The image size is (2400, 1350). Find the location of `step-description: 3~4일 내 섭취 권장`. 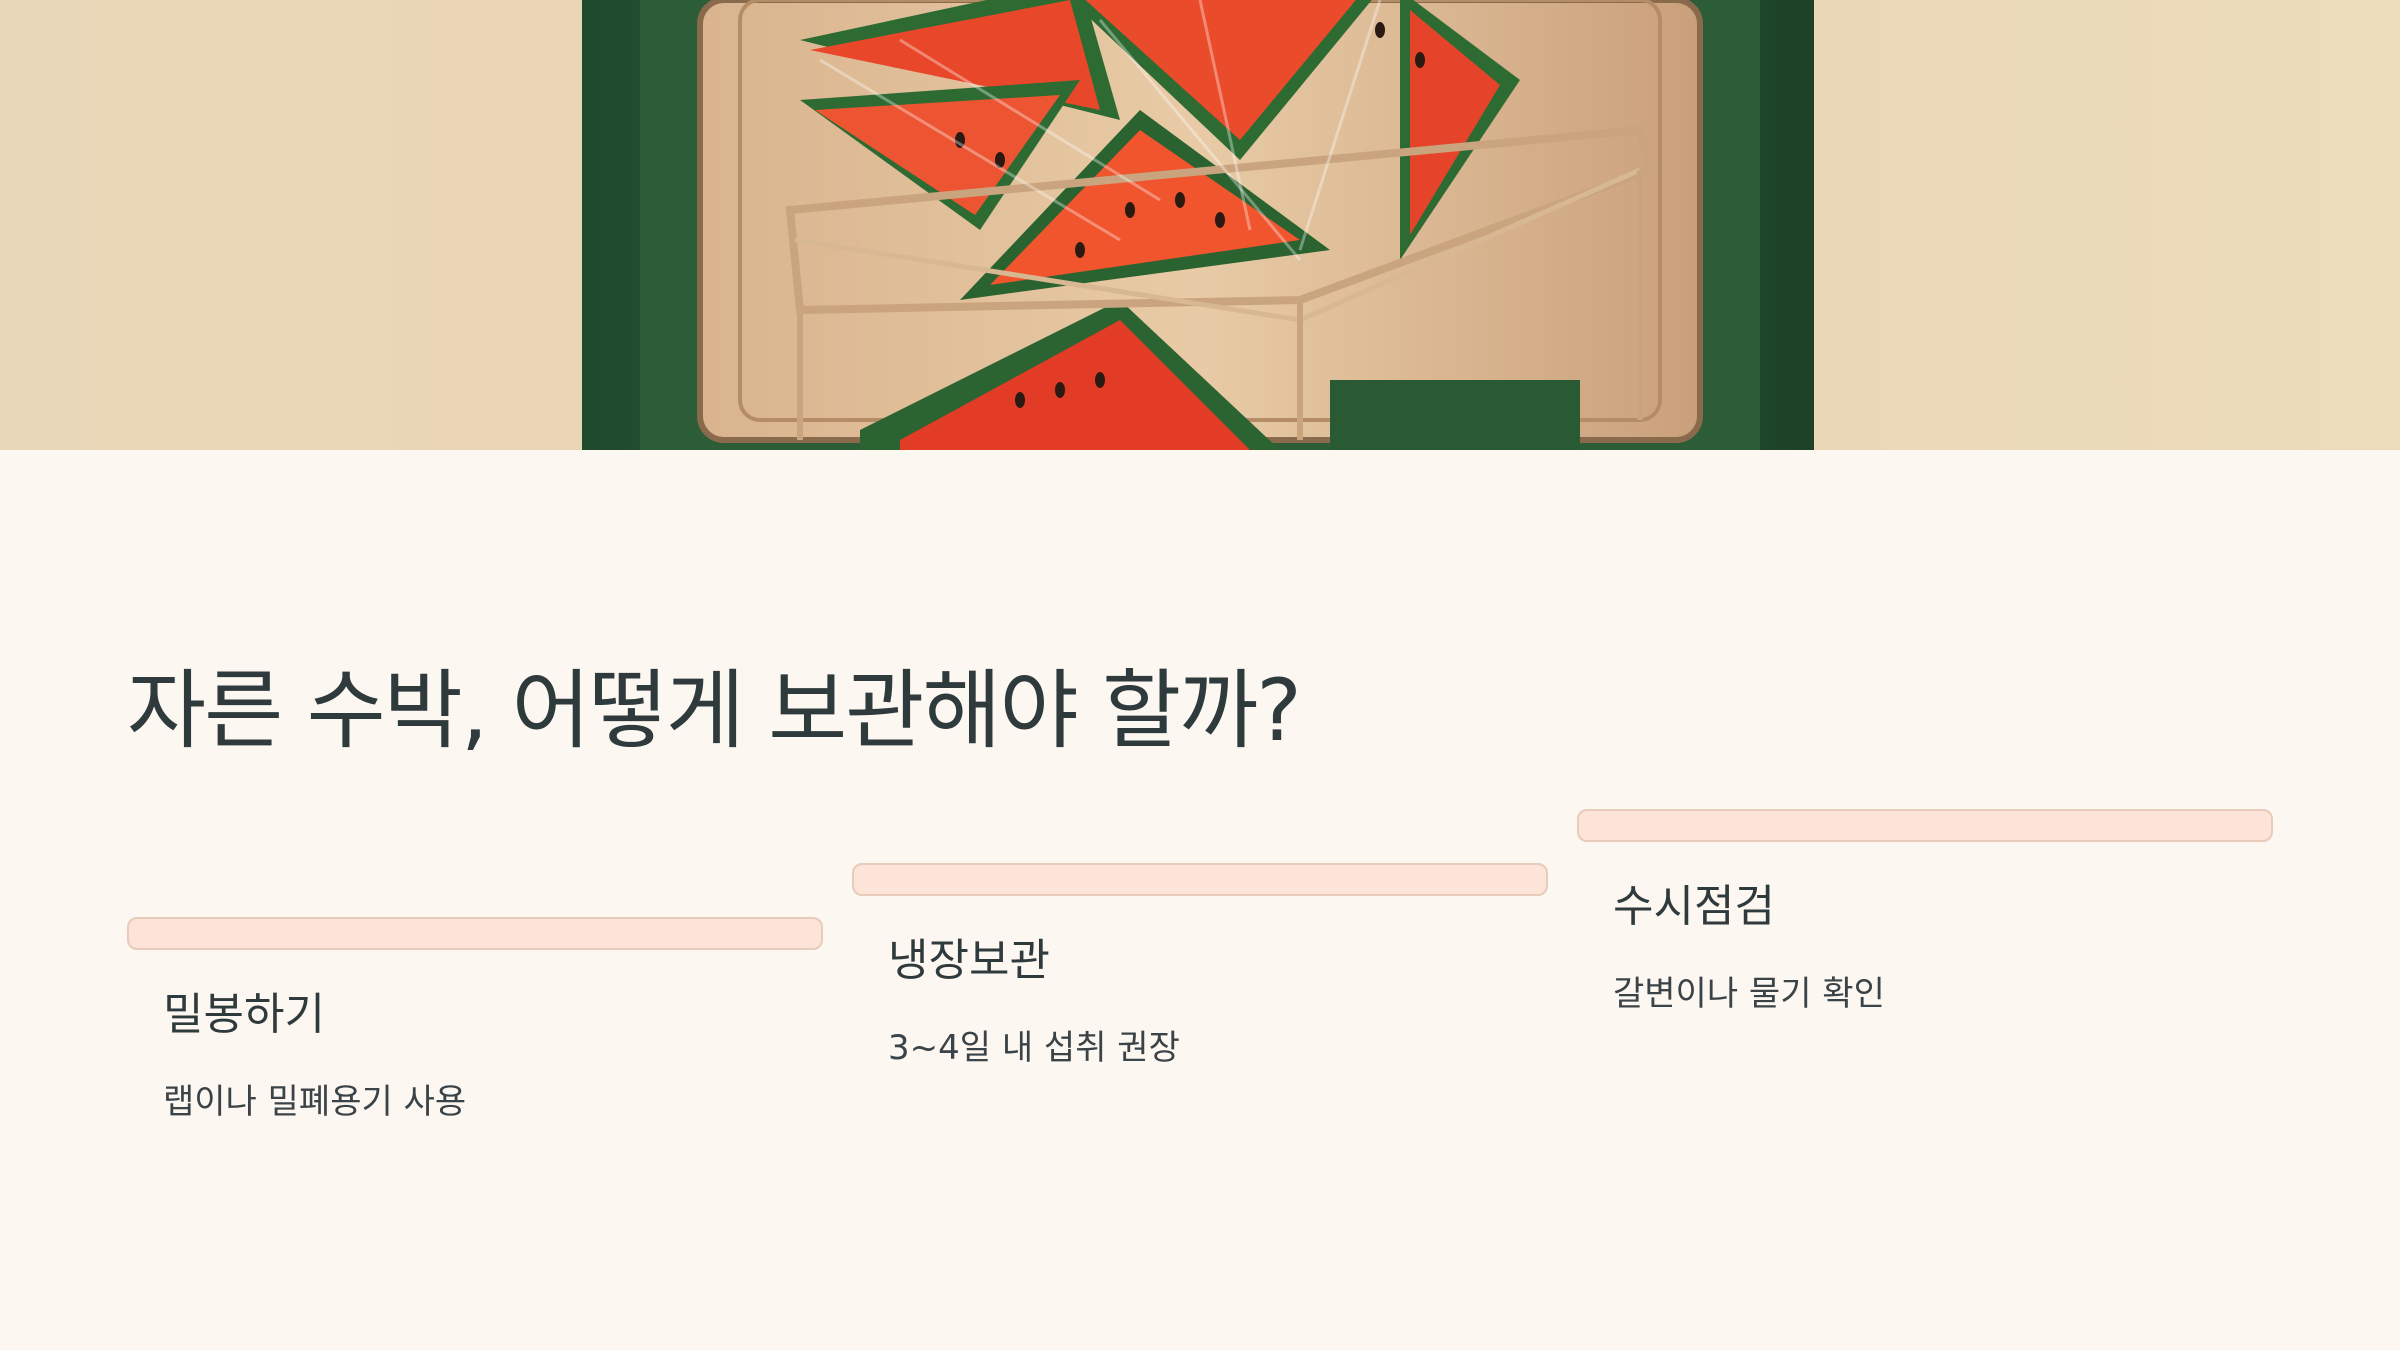

step-description: 3~4일 내 섭취 권장 is located at coordinates (1034, 1048).